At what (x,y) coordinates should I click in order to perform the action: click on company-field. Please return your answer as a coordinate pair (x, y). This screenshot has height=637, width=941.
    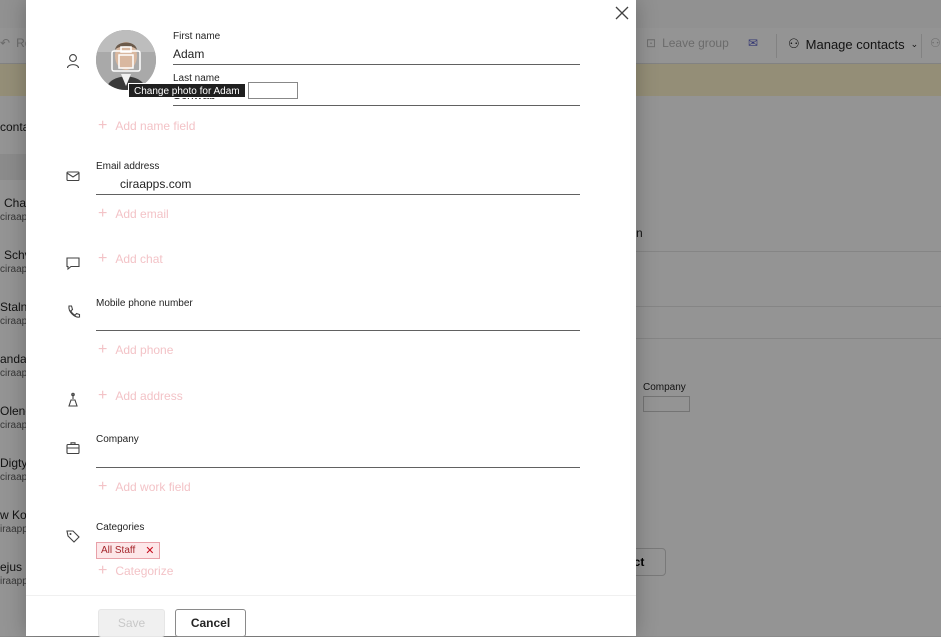
    Looking at the image, I should click on (338, 458).